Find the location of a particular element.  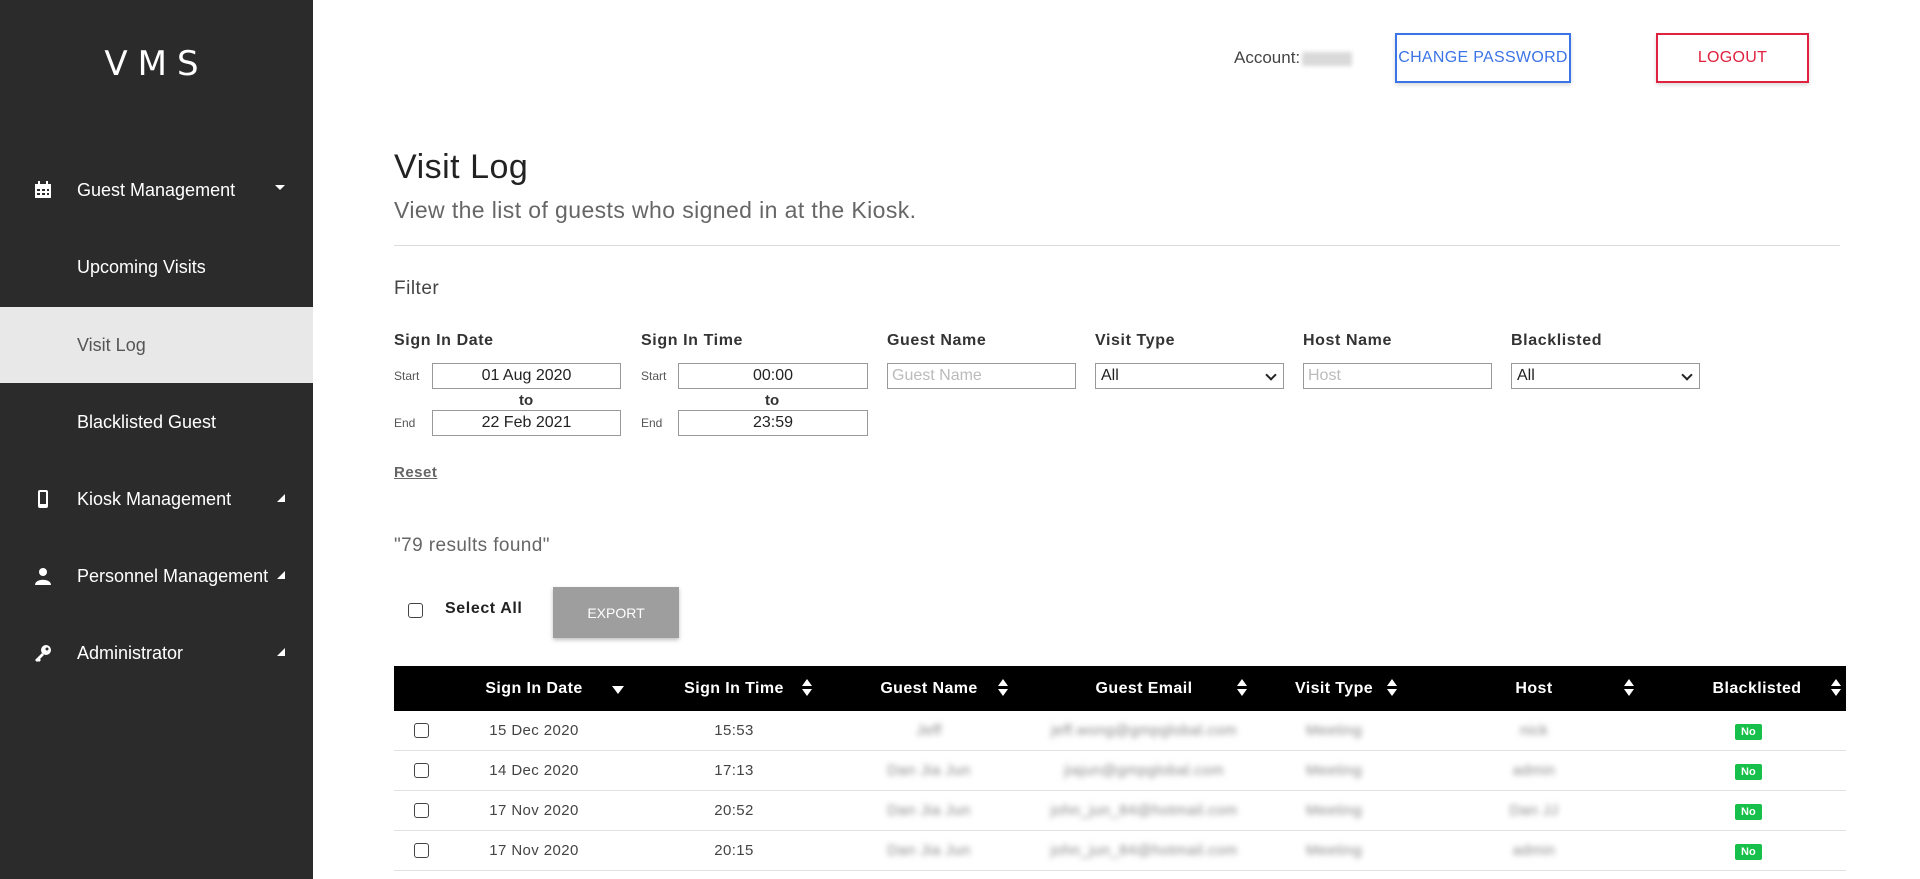

account-label: Account: is located at coordinates (1267, 57).